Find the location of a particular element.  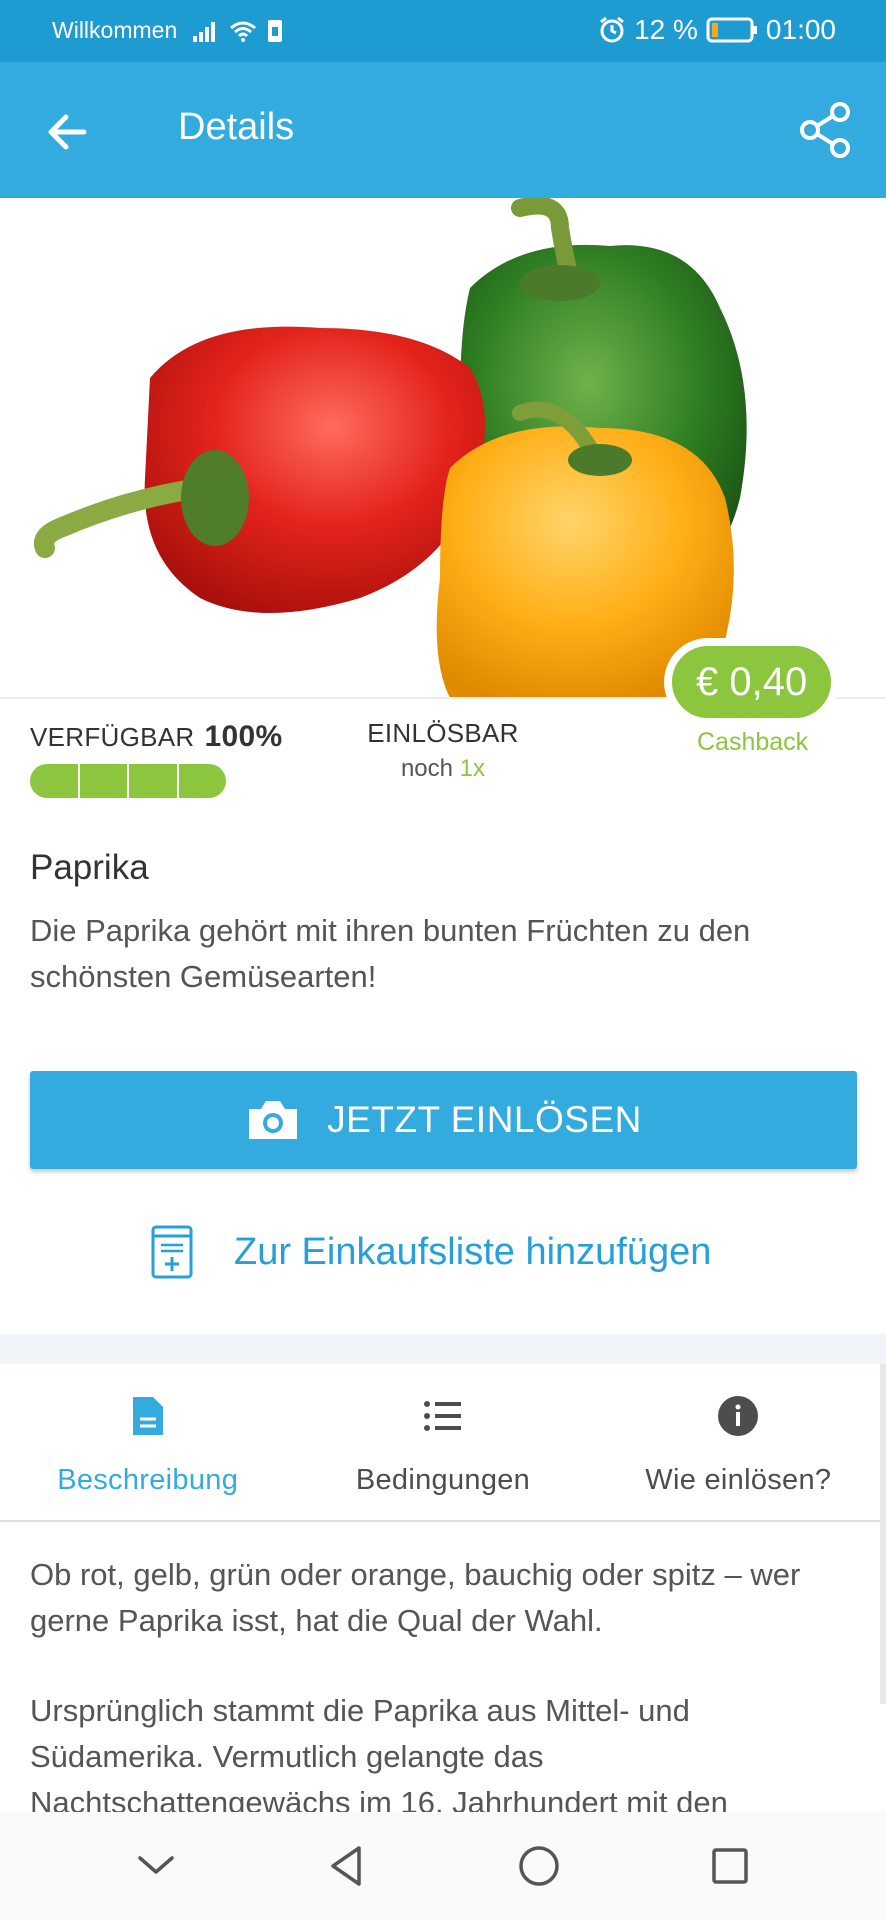

back-triangle-icon is located at coordinates (346, 1866).